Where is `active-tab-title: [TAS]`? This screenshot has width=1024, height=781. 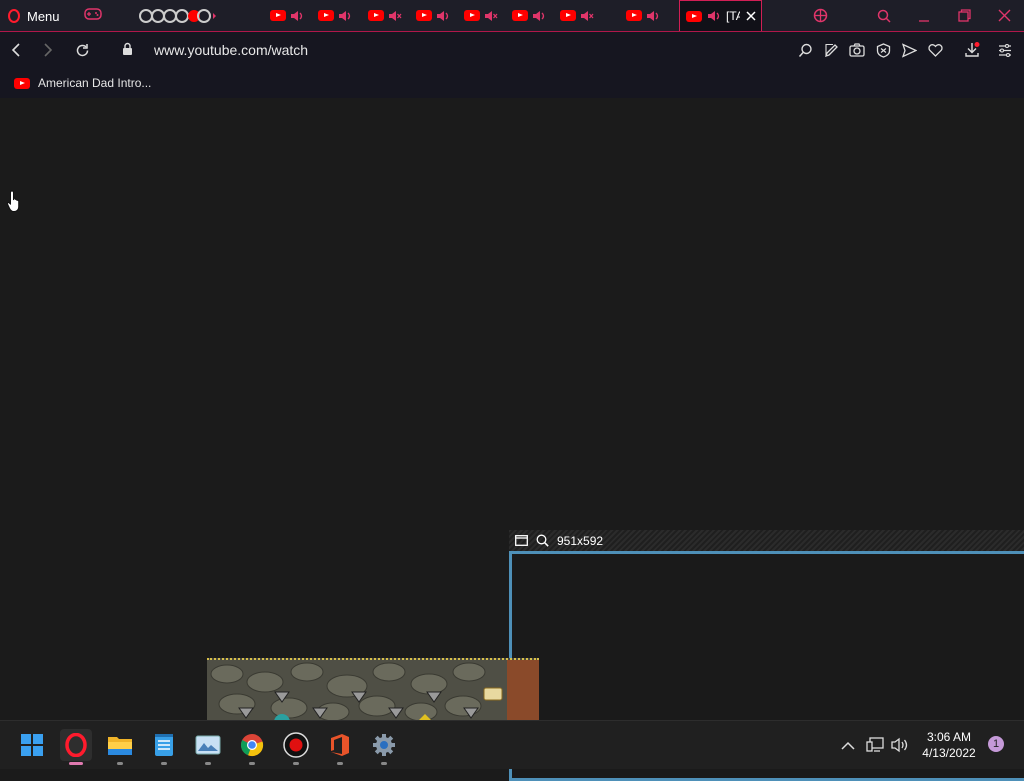 active-tab-title: [TAS] is located at coordinates (733, 16).